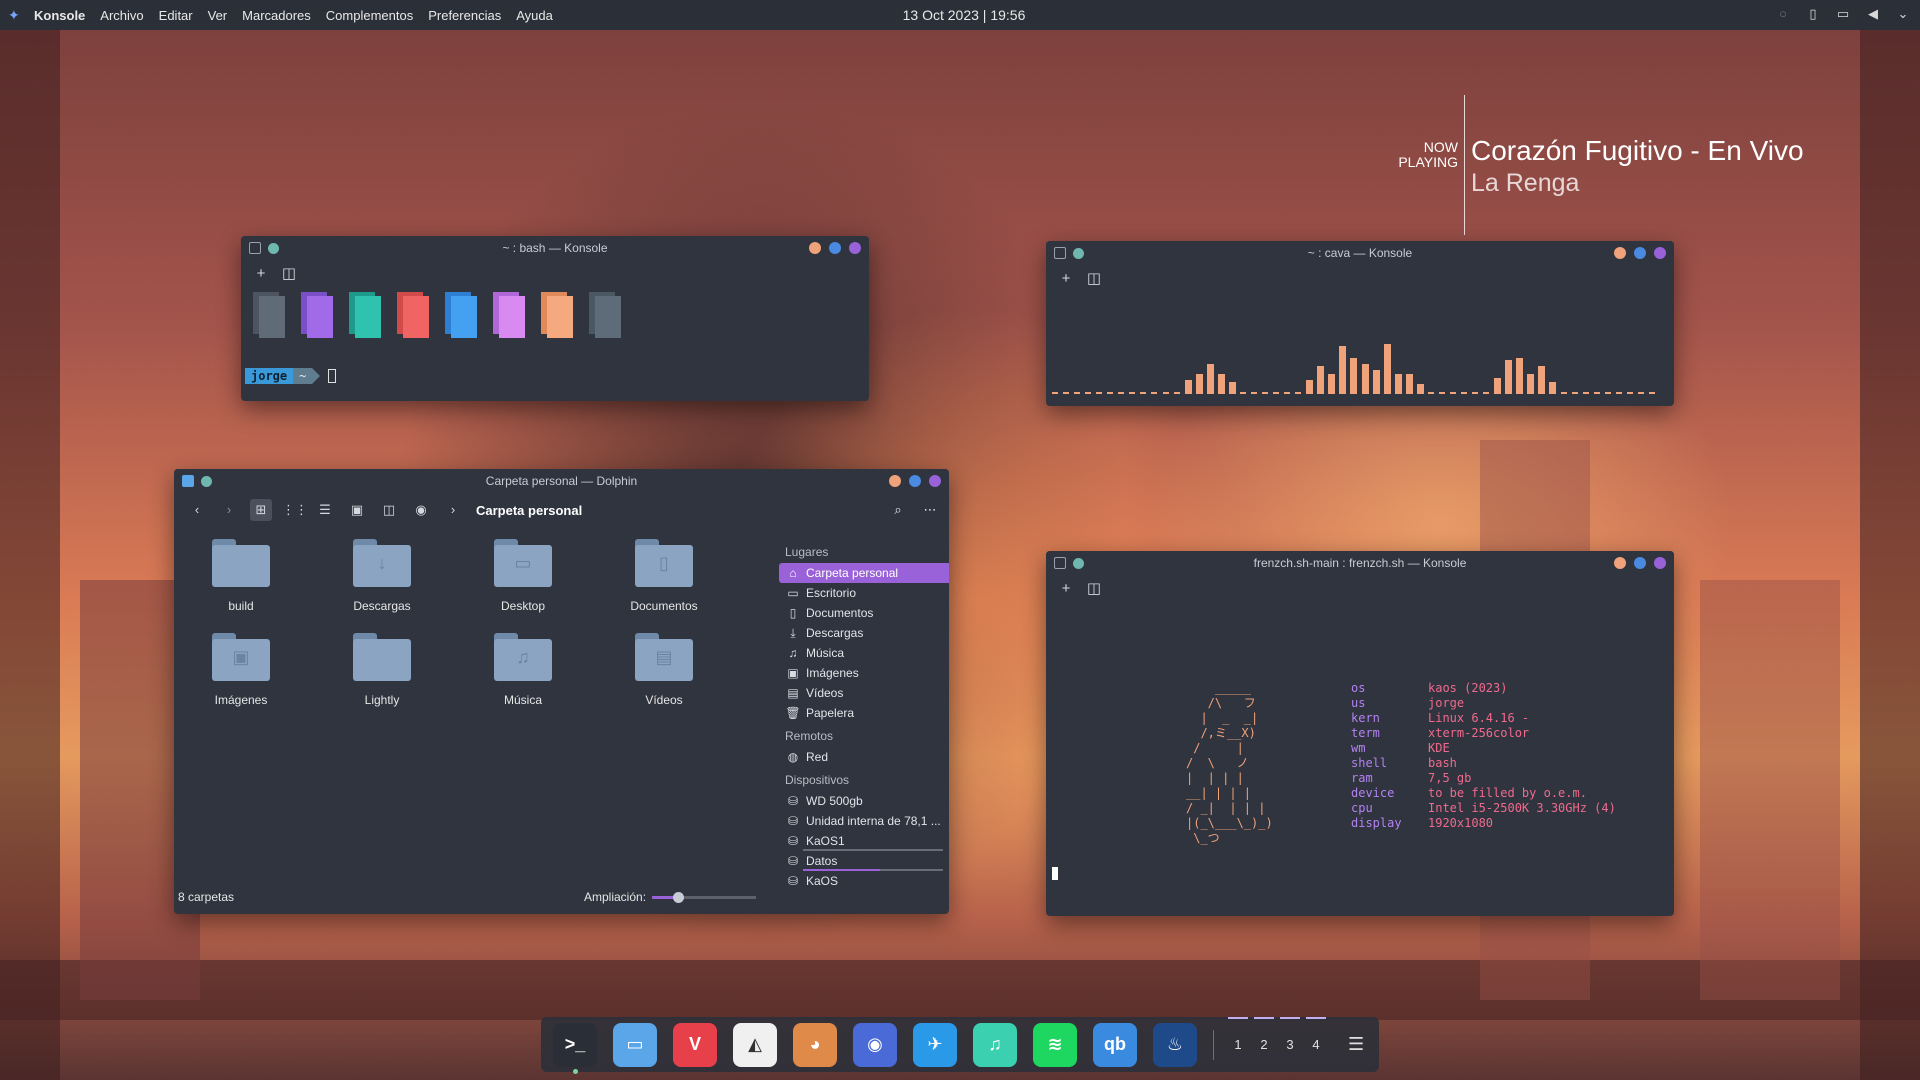 This screenshot has height=1080, width=1920. I want to click on volume-icon: ◀, so click(1873, 14).